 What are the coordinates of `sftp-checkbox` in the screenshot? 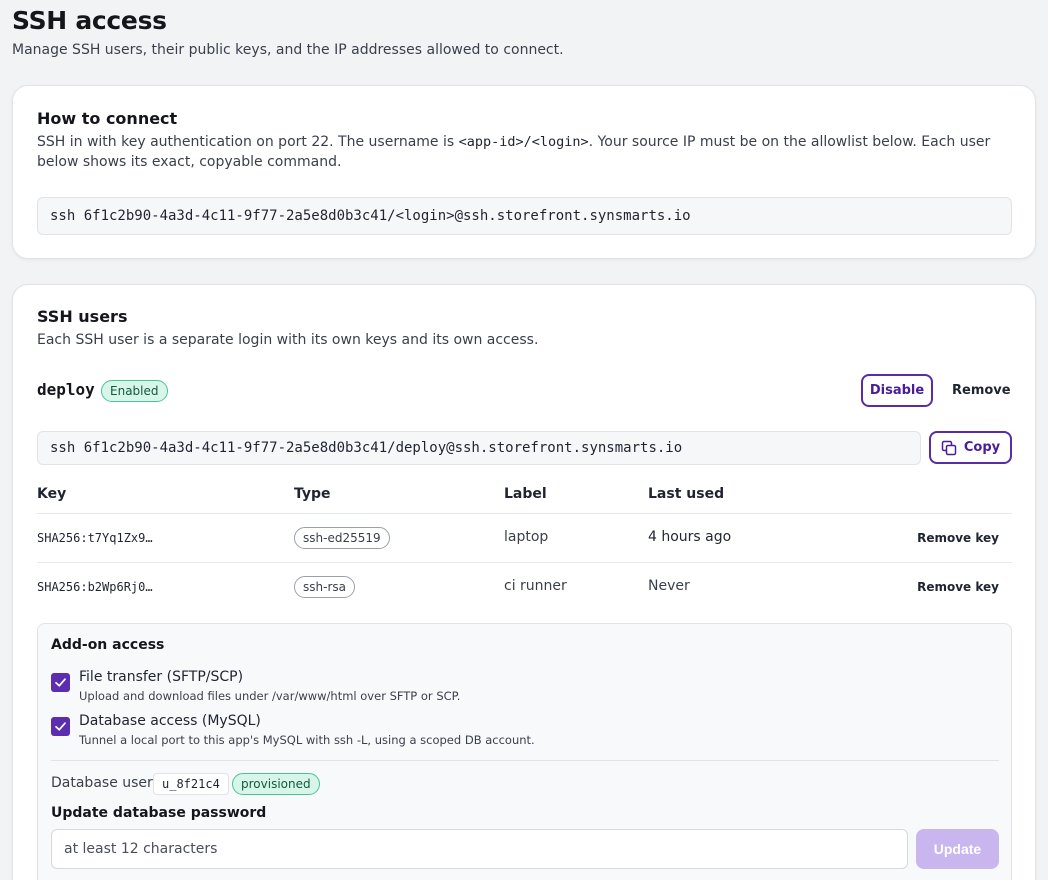 It's located at (60, 682).